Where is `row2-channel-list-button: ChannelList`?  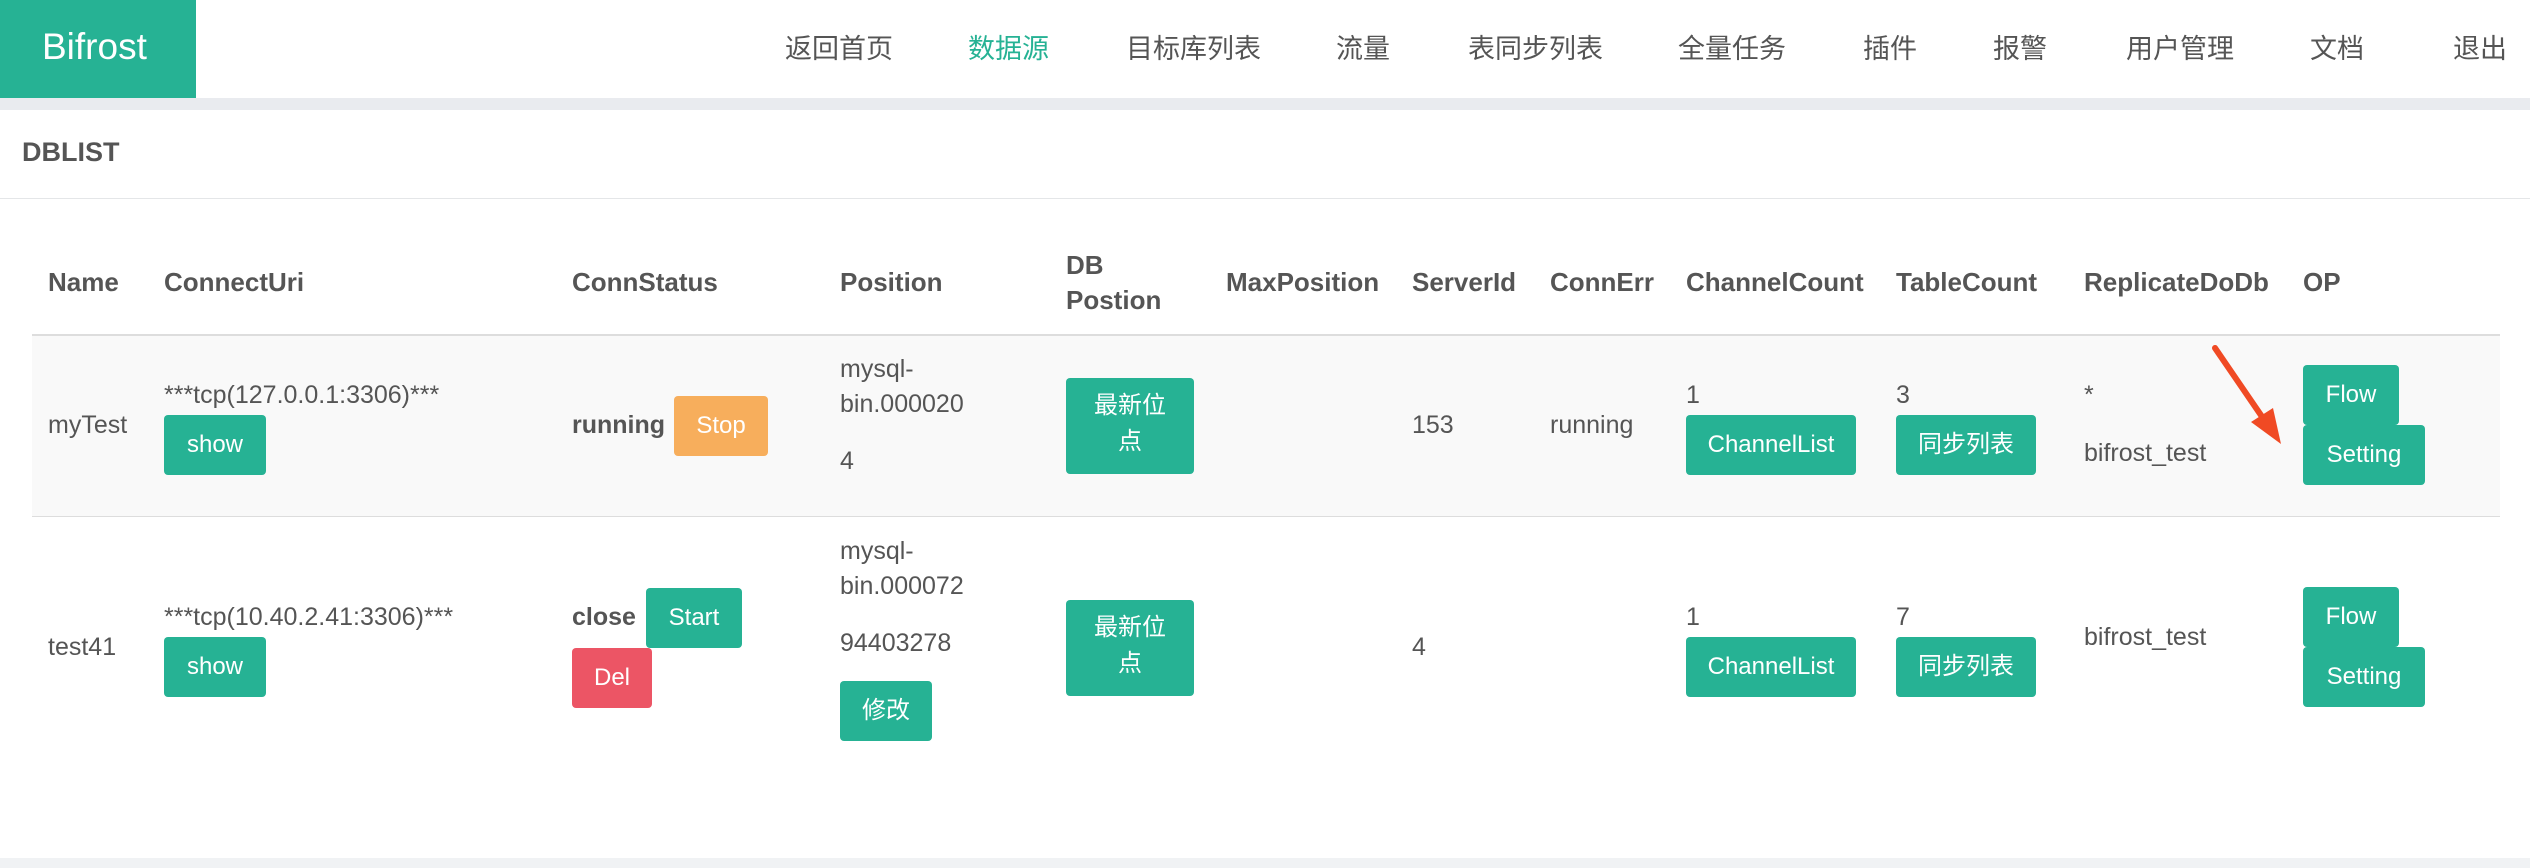
row2-channel-list-button: ChannelList is located at coordinates (1771, 667).